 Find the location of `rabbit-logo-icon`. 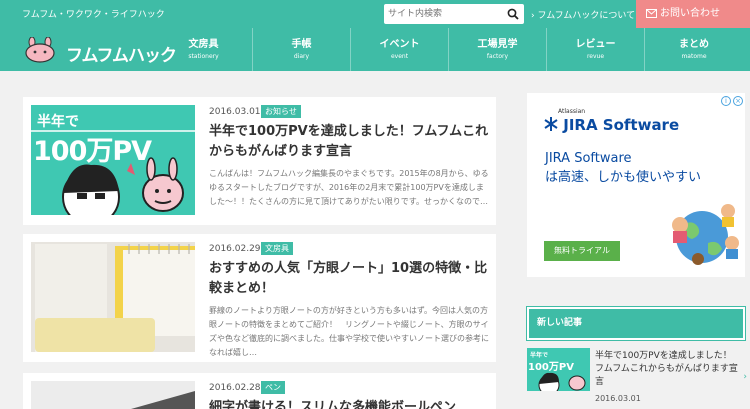

rabbit-logo-icon is located at coordinates (40, 49).